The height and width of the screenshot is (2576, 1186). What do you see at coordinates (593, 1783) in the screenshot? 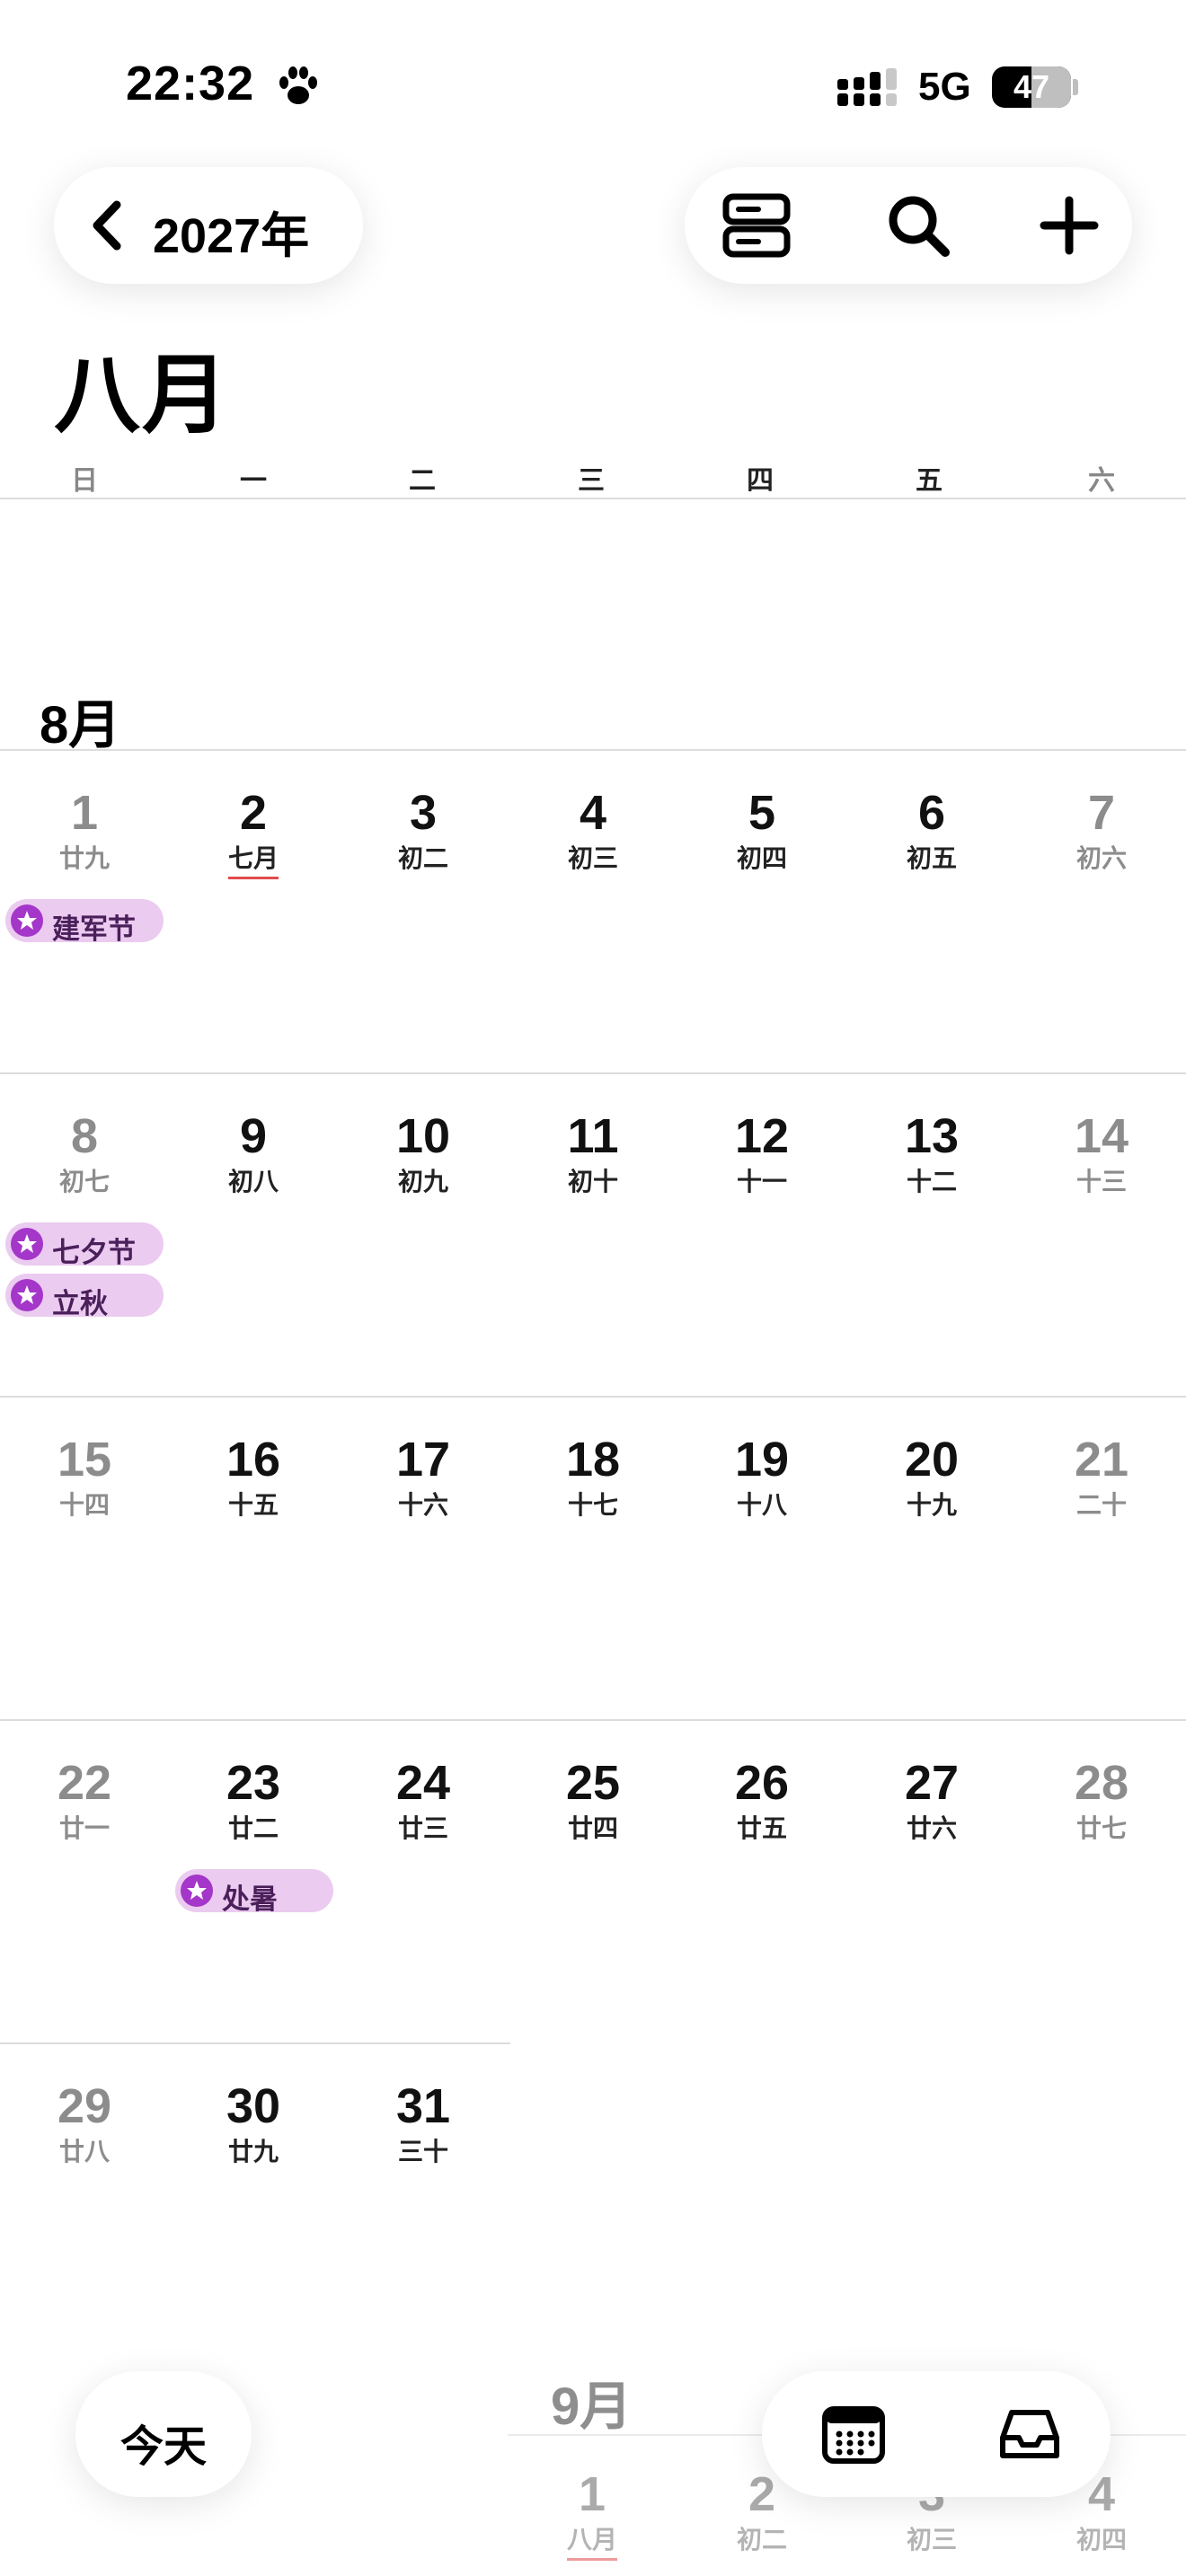
I see `day-number: 25` at bounding box center [593, 1783].